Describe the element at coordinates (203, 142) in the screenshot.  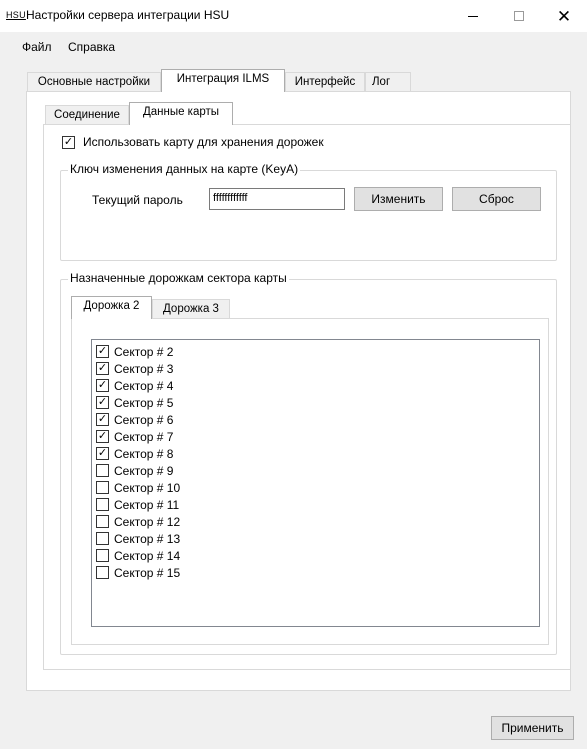
I see `use-card-label: Использовать карту для хранения дорожек` at that location.